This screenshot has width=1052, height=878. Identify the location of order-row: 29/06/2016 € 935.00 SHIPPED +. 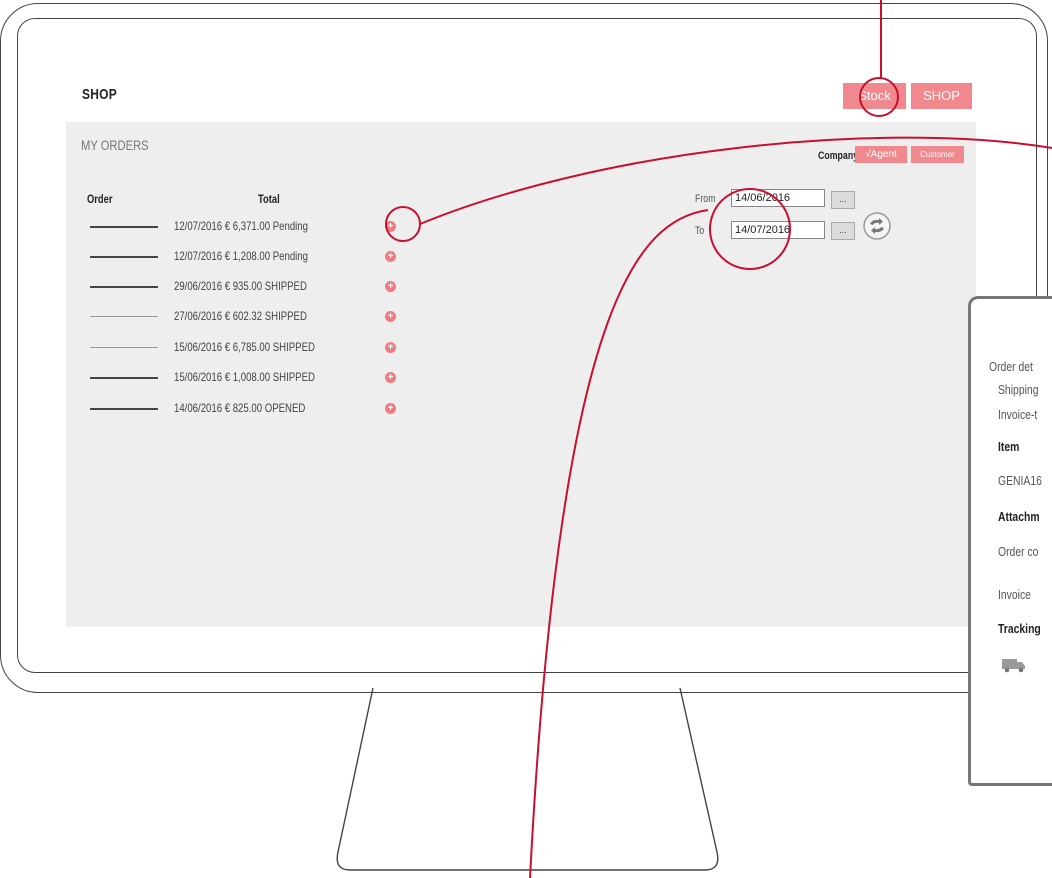
(250, 287).